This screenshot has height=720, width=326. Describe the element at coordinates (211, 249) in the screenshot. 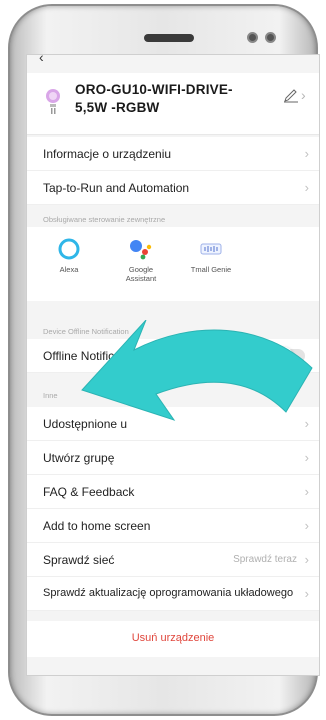

I see `tmall-genie-icon` at that location.